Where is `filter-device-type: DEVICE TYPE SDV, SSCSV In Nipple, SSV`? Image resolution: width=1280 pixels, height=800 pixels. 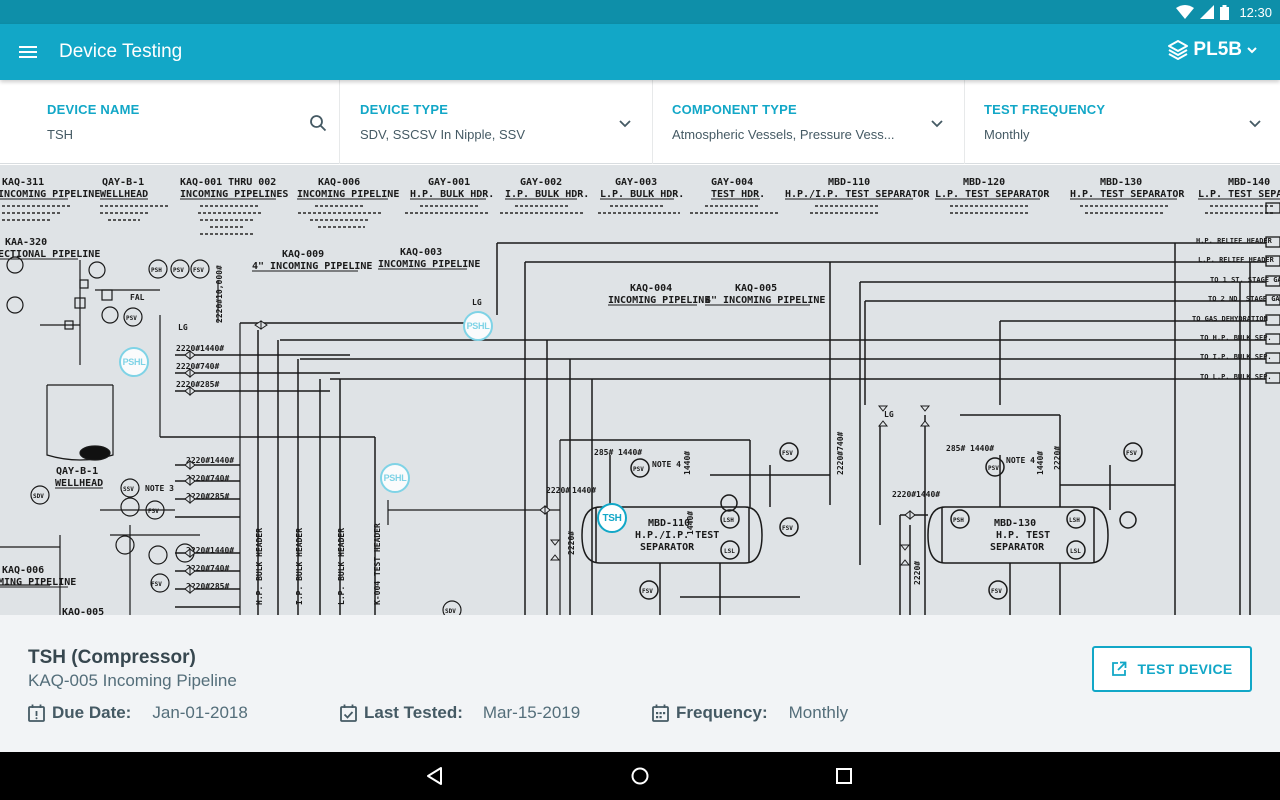
filter-device-type: DEVICE TYPE SDV, SSCSV In Nipple, SSV is located at coordinates (496, 122).